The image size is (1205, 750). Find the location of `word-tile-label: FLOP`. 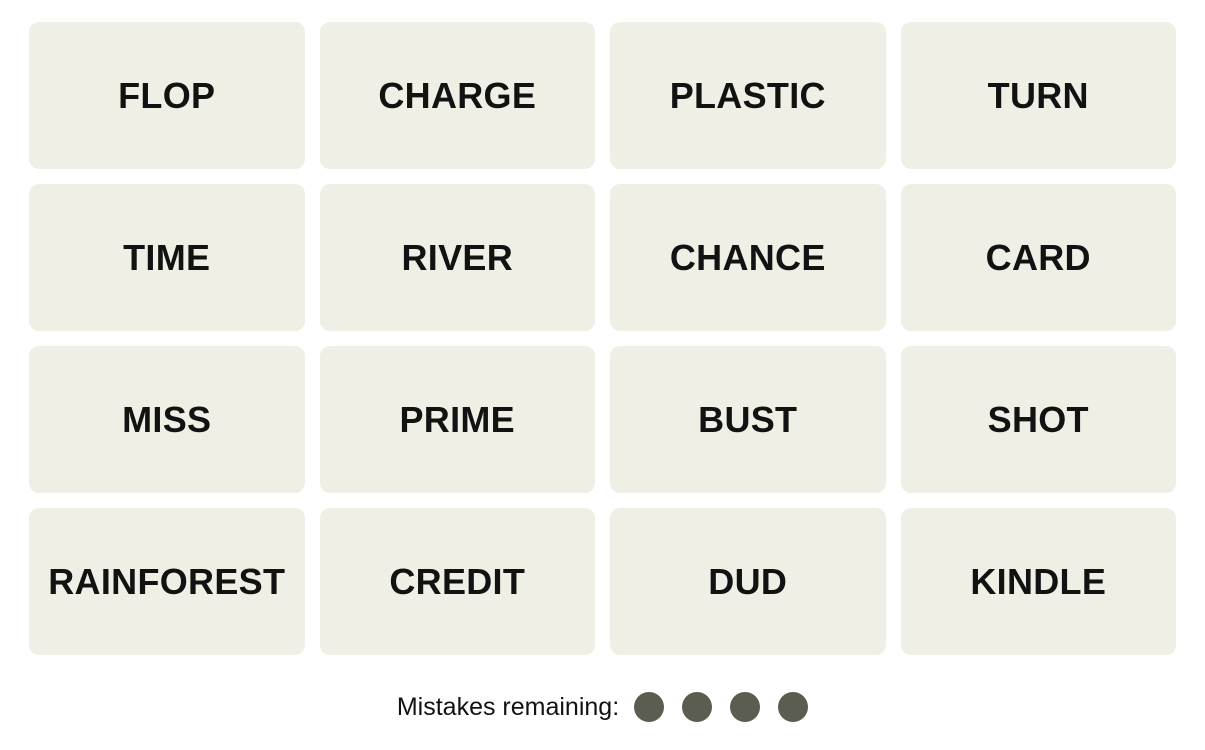

word-tile-label: FLOP is located at coordinates (167, 95).